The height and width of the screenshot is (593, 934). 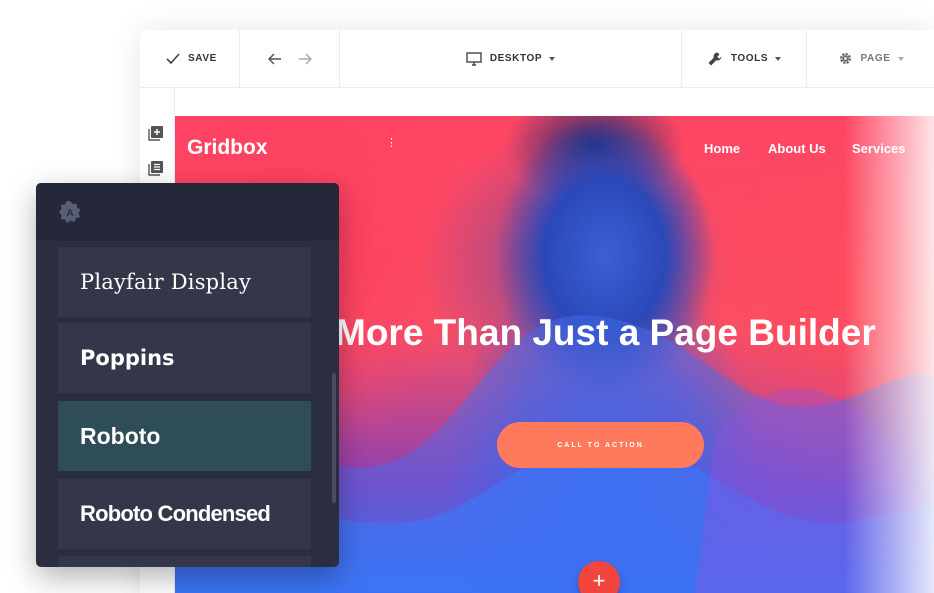 I want to click on monitor-icon, so click(x=474, y=58).